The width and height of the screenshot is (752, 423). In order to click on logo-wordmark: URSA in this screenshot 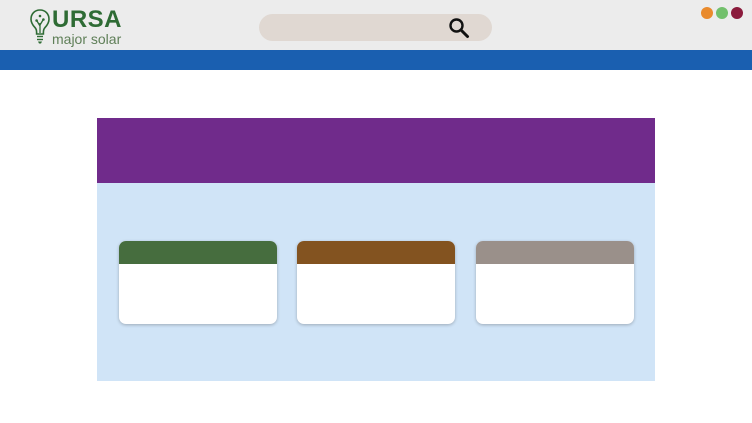, I will do `click(87, 19)`.